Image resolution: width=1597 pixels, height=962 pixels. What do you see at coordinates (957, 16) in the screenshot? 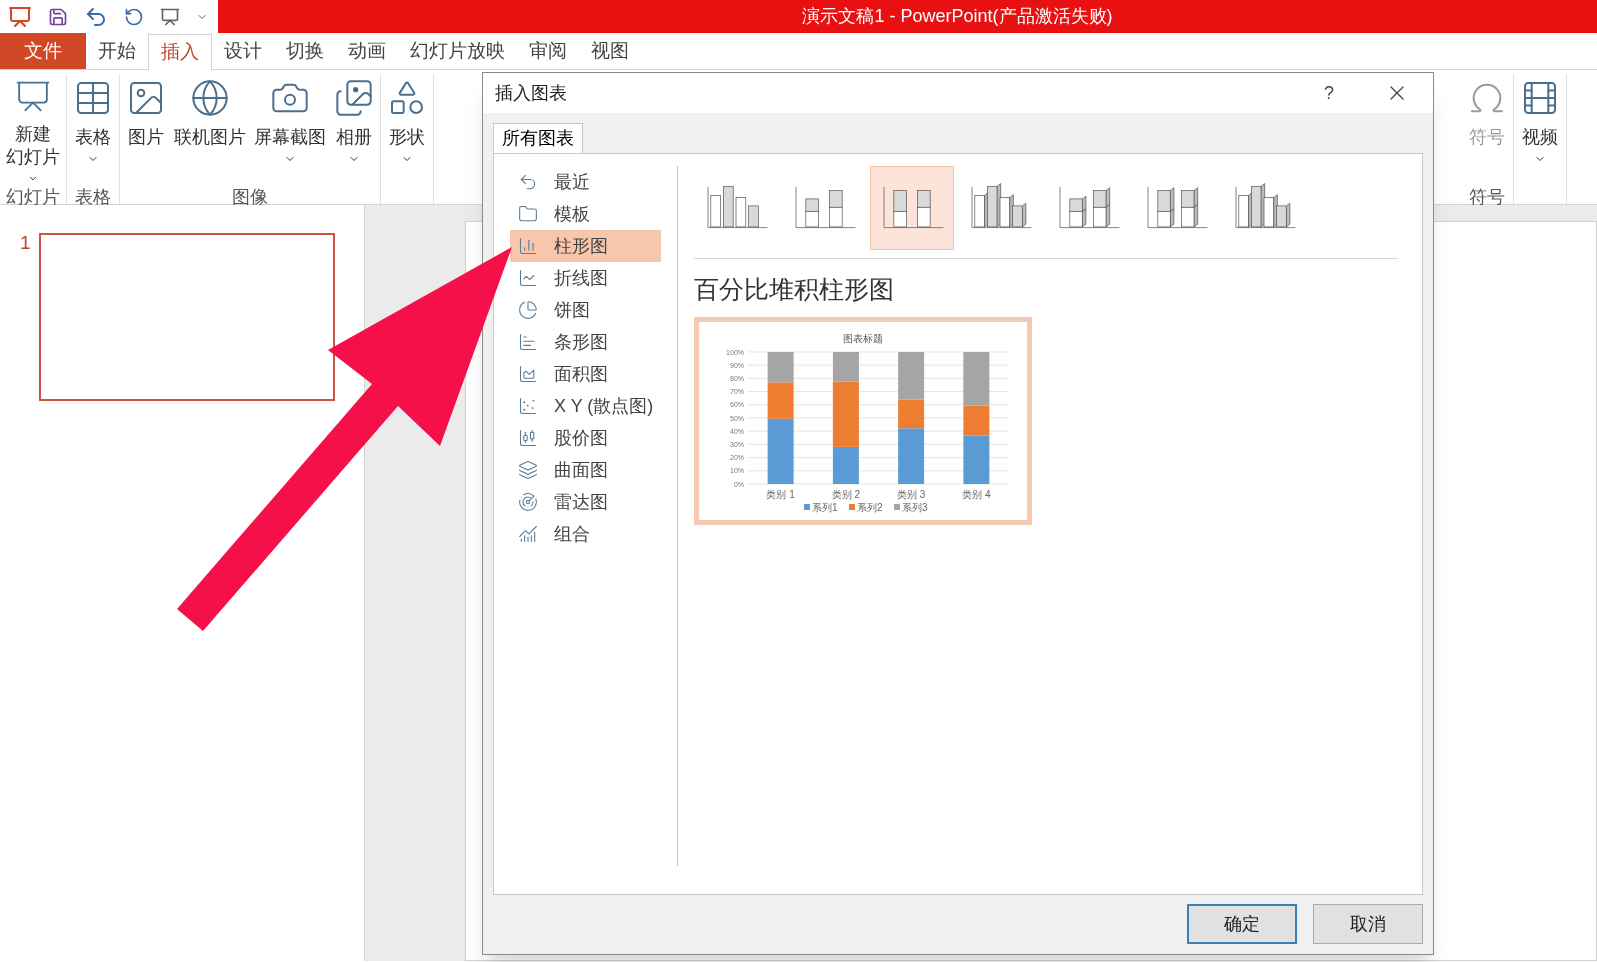
I see `window-title: 演示文稿1 - PowerPoint(产品激活失败)` at bounding box center [957, 16].